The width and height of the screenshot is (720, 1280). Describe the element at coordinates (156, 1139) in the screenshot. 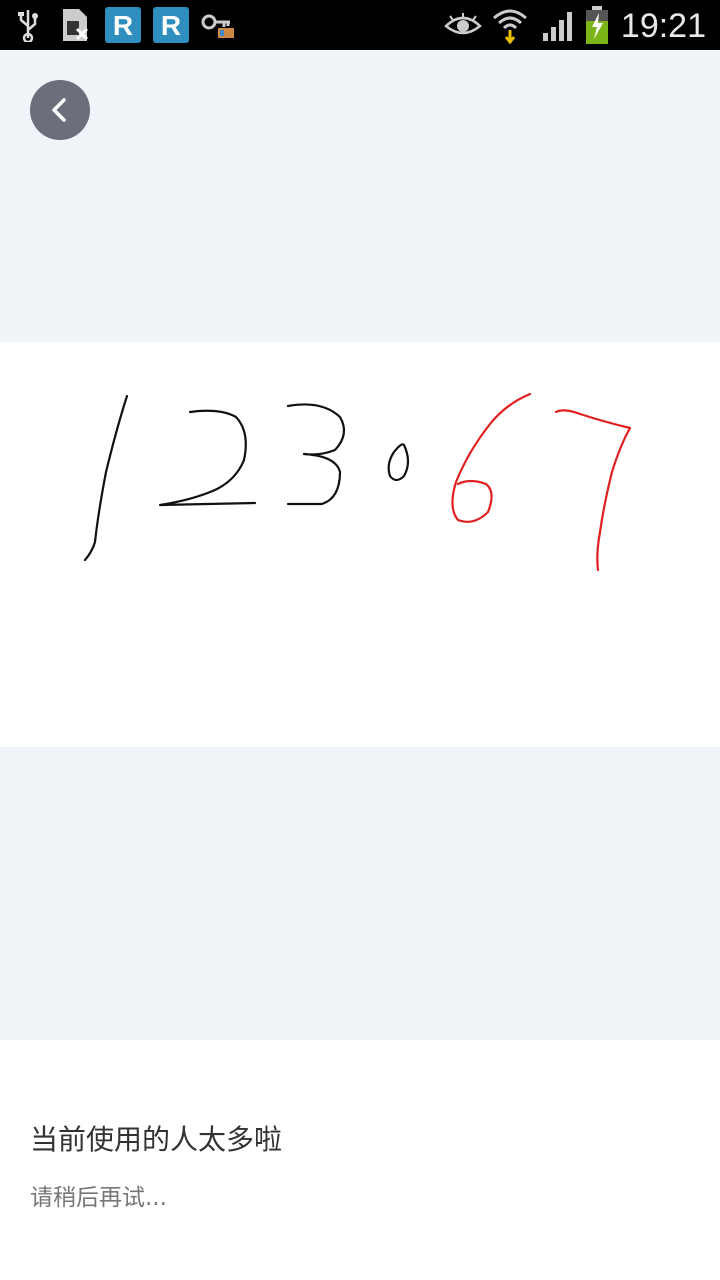

I see `message-title: 当前使用的人太多啦` at that location.